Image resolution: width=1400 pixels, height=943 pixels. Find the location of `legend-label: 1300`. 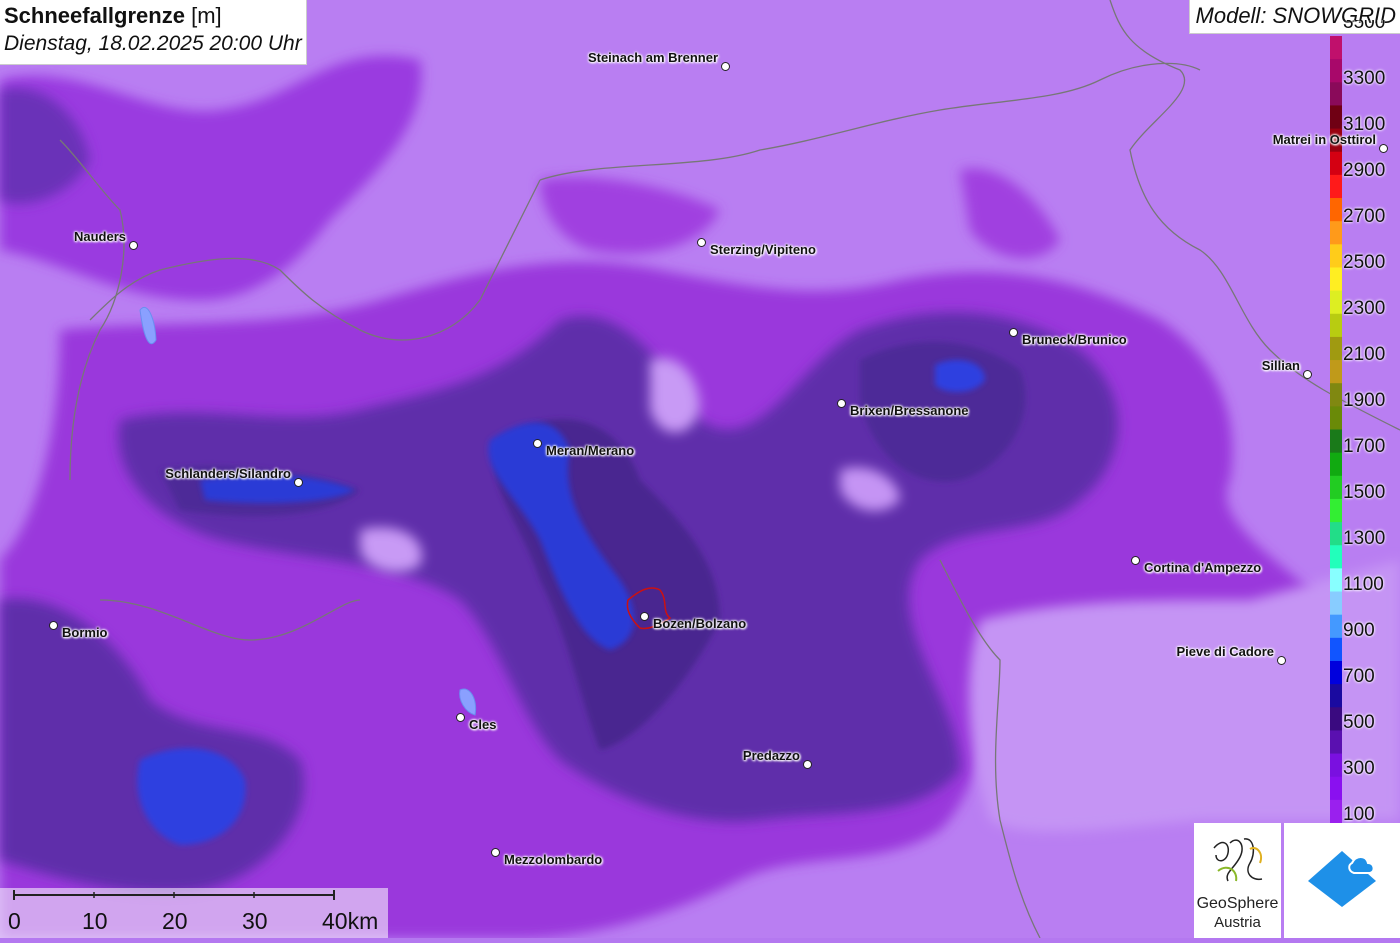

legend-label: 1300 is located at coordinates (1364, 538).